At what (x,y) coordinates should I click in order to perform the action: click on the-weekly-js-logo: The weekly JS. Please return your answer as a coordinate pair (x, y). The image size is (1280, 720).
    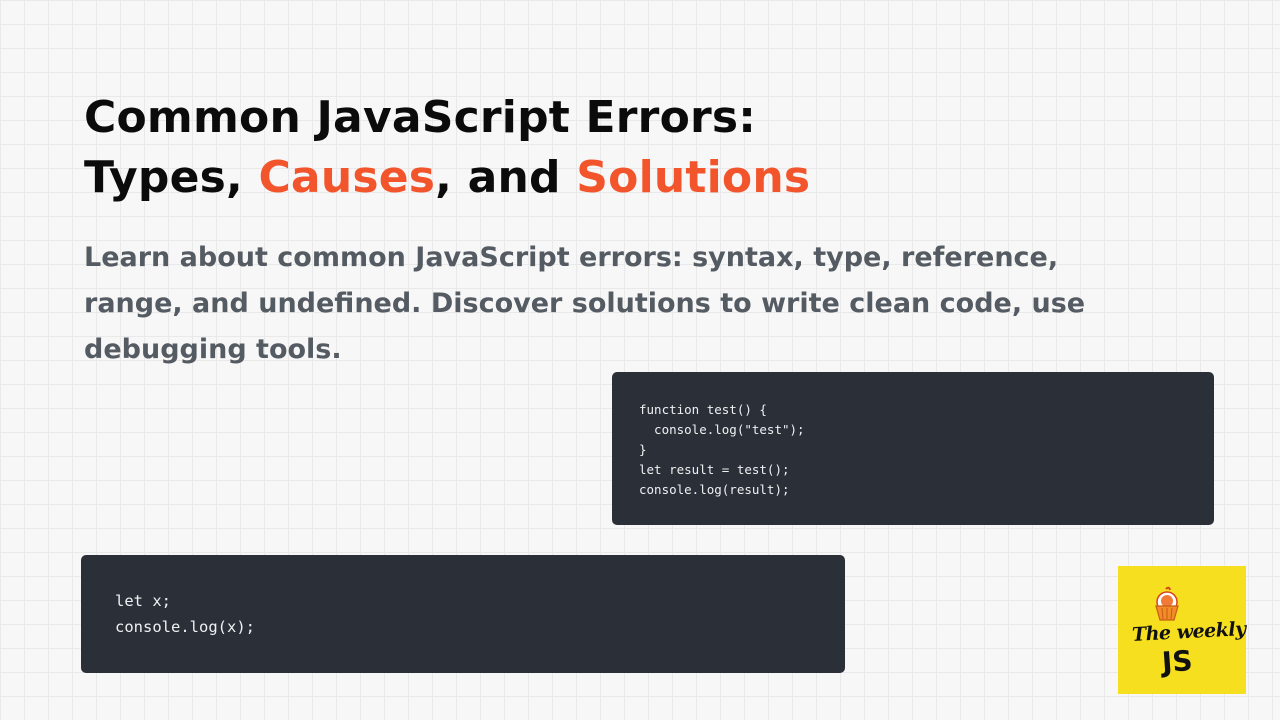
    Looking at the image, I should click on (1182, 630).